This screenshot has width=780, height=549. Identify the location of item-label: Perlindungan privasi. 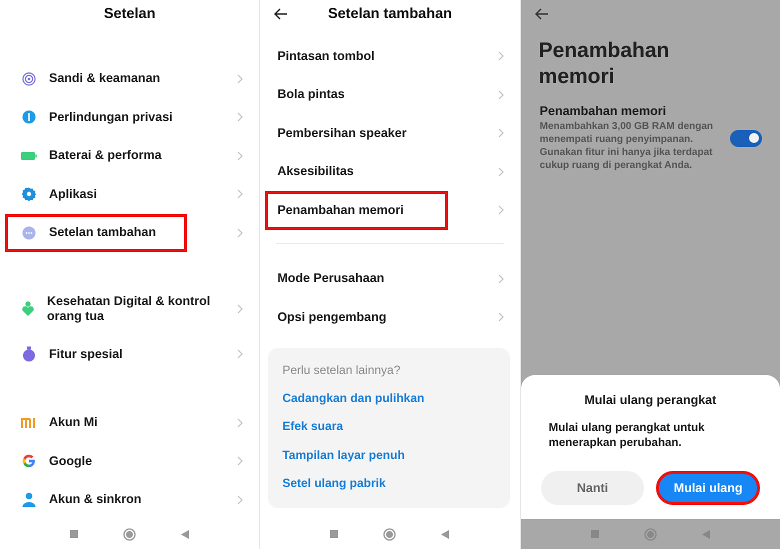
(111, 117).